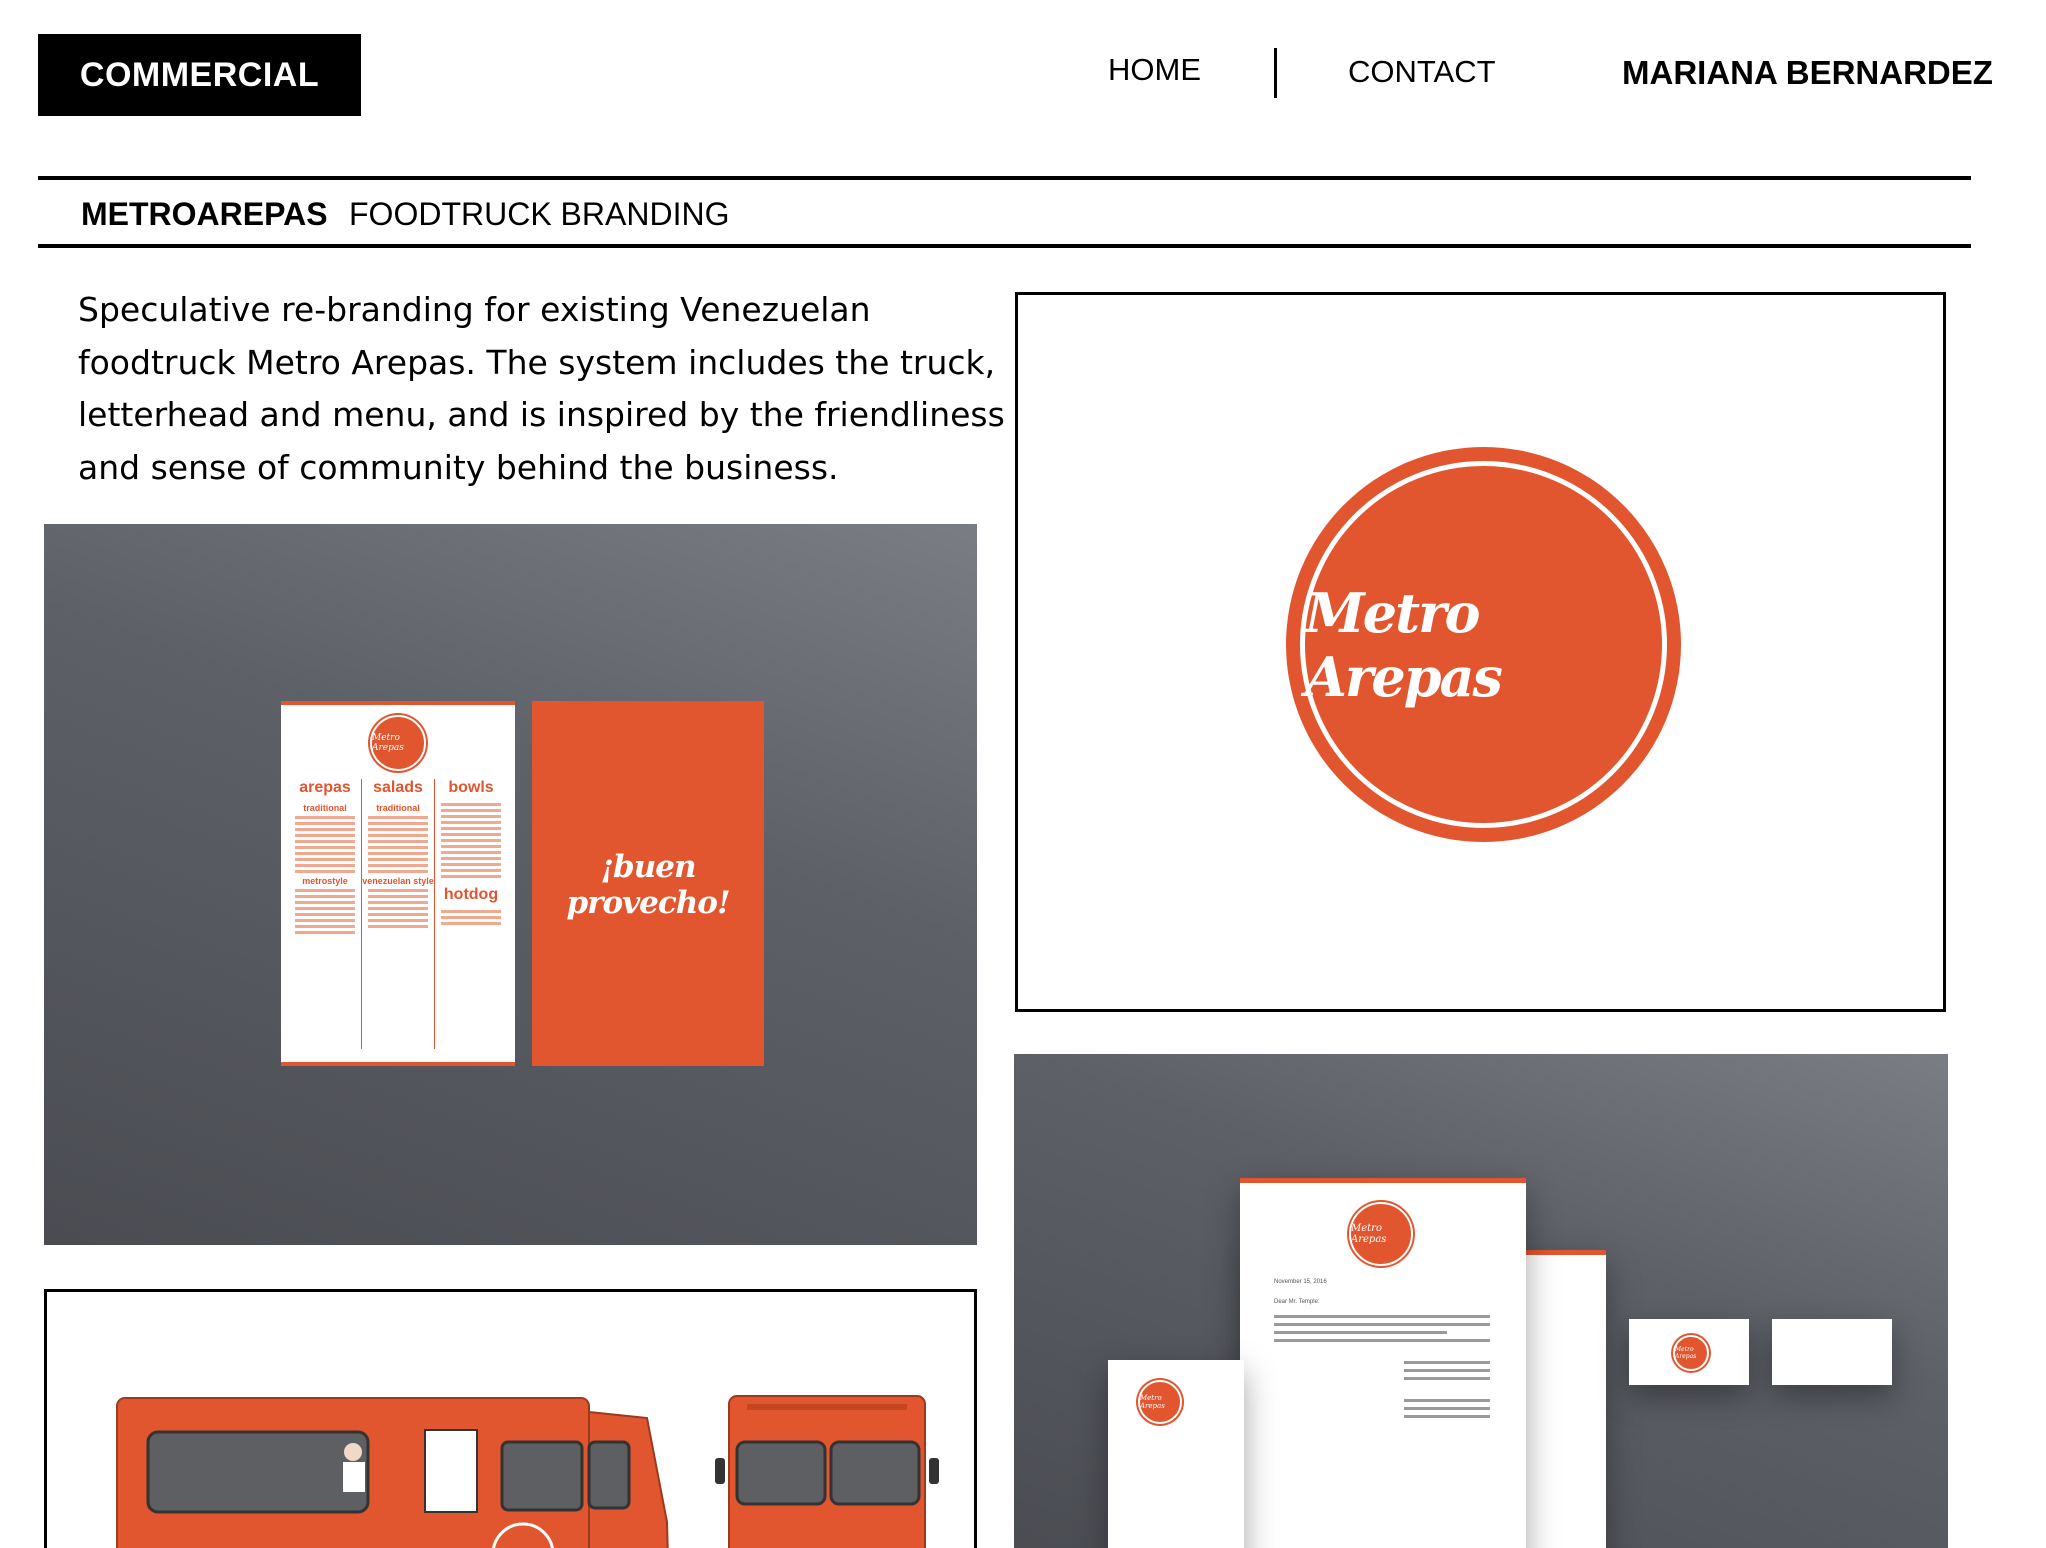 The image size is (2046, 1548). What do you see at coordinates (398, 787) in the screenshot?
I see `menu-heading: salads` at bounding box center [398, 787].